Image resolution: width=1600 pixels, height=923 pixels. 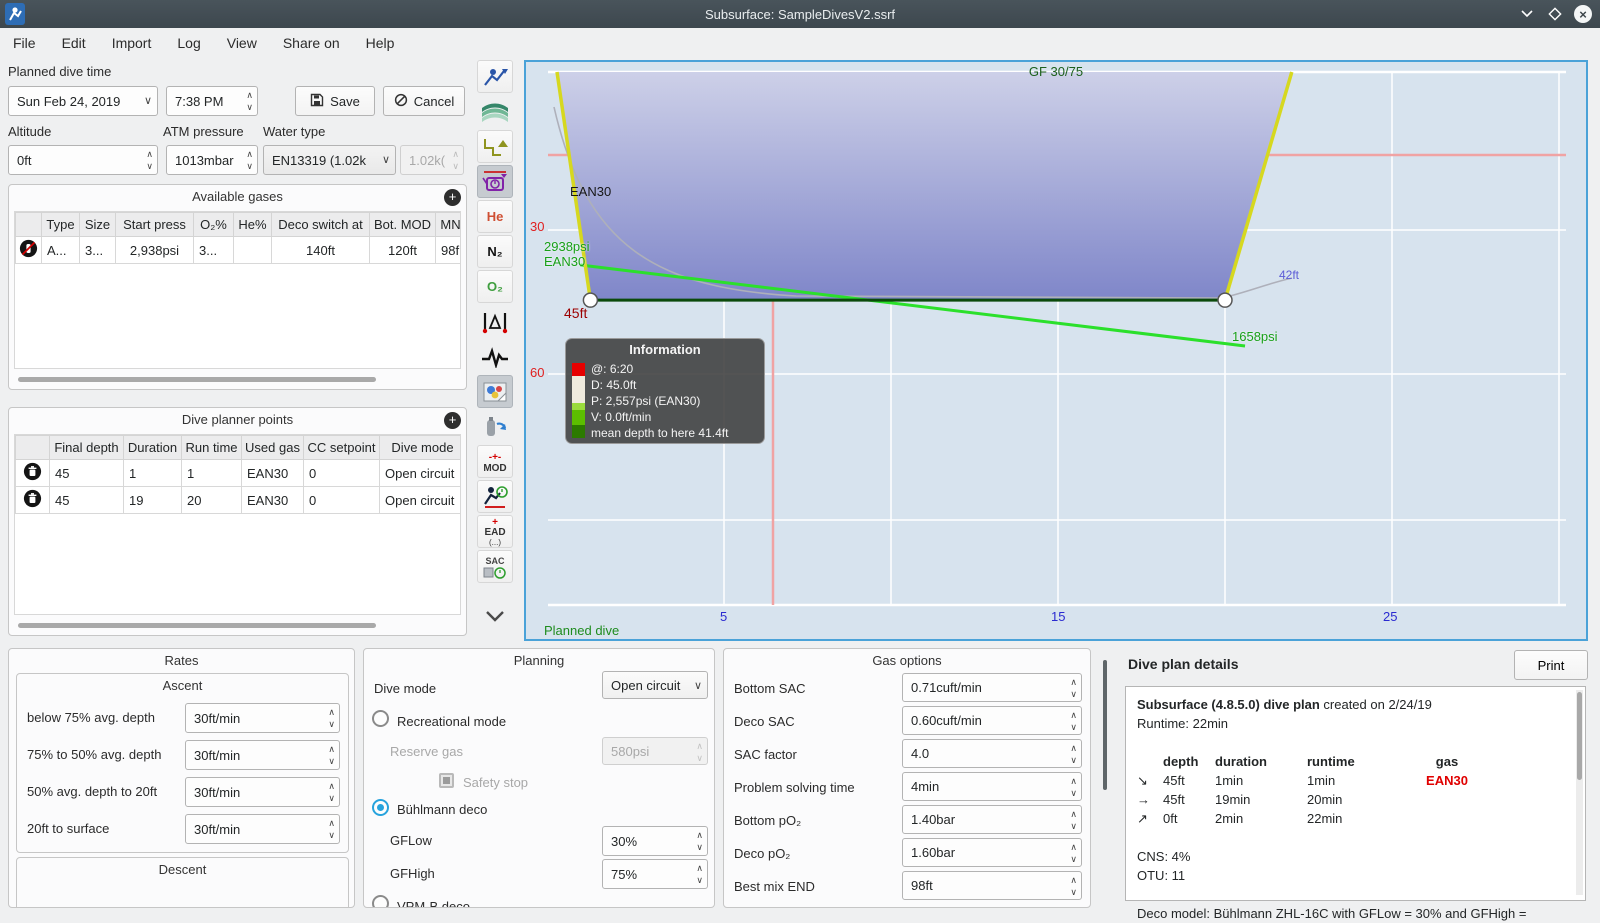 I want to click on planner-point-row: 45 19 20 EAN30 0 Open circuit, so click(x=237, y=500).